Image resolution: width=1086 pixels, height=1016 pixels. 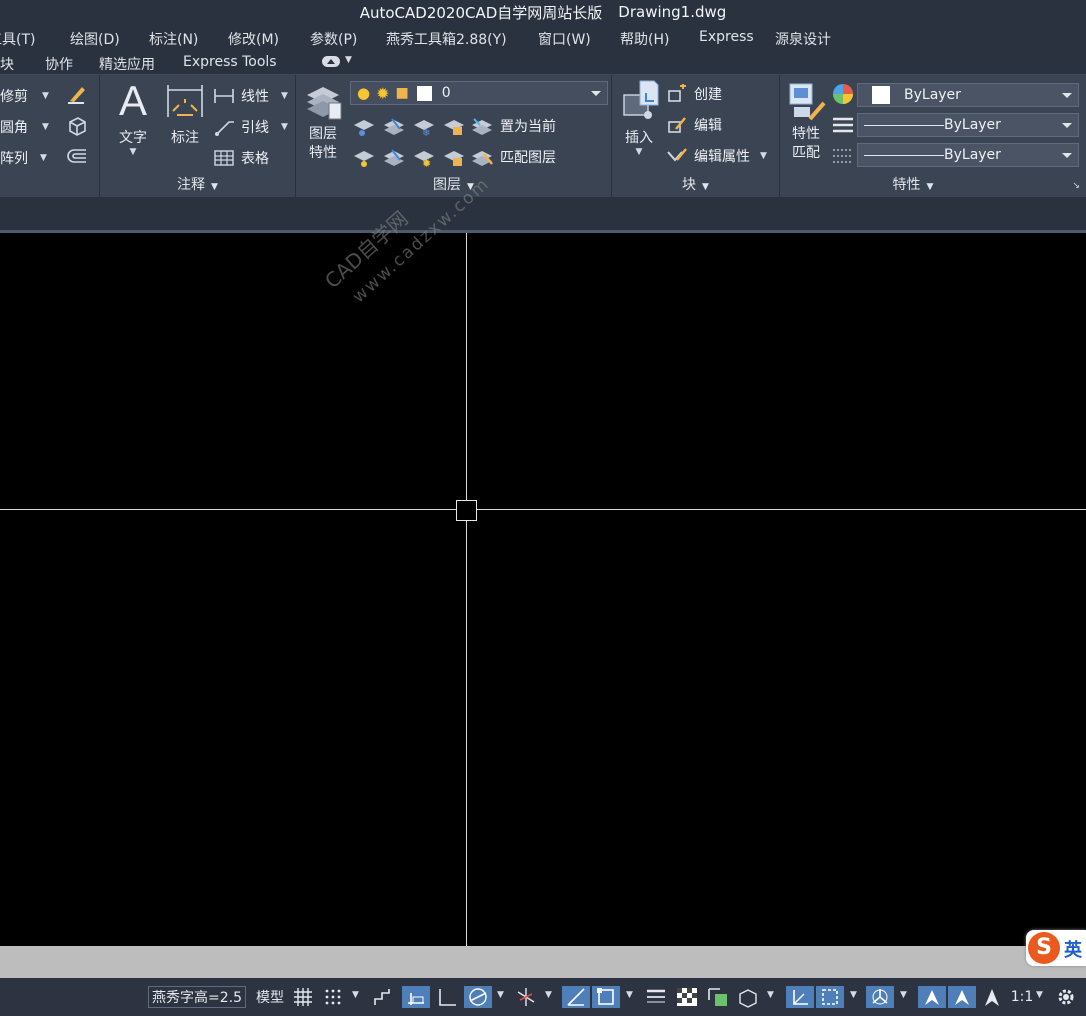 What do you see at coordinates (962, 997) in the screenshot?
I see `auto-scale-button` at bounding box center [962, 997].